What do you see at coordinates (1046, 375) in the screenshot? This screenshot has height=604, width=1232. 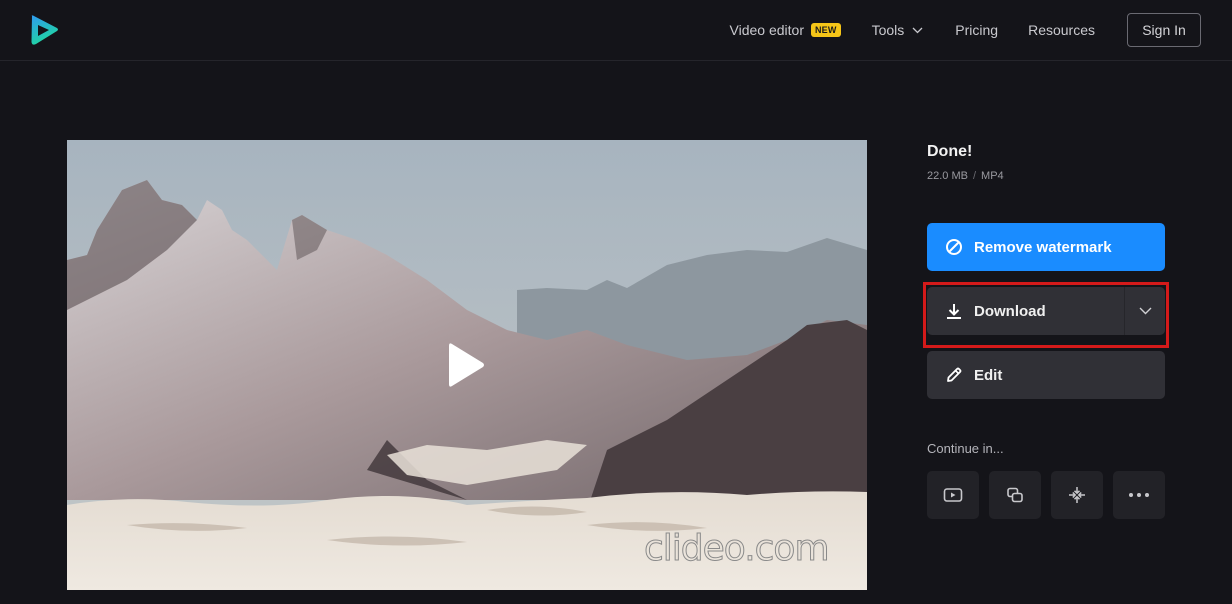 I see `edit-button: Edit` at bounding box center [1046, 375].